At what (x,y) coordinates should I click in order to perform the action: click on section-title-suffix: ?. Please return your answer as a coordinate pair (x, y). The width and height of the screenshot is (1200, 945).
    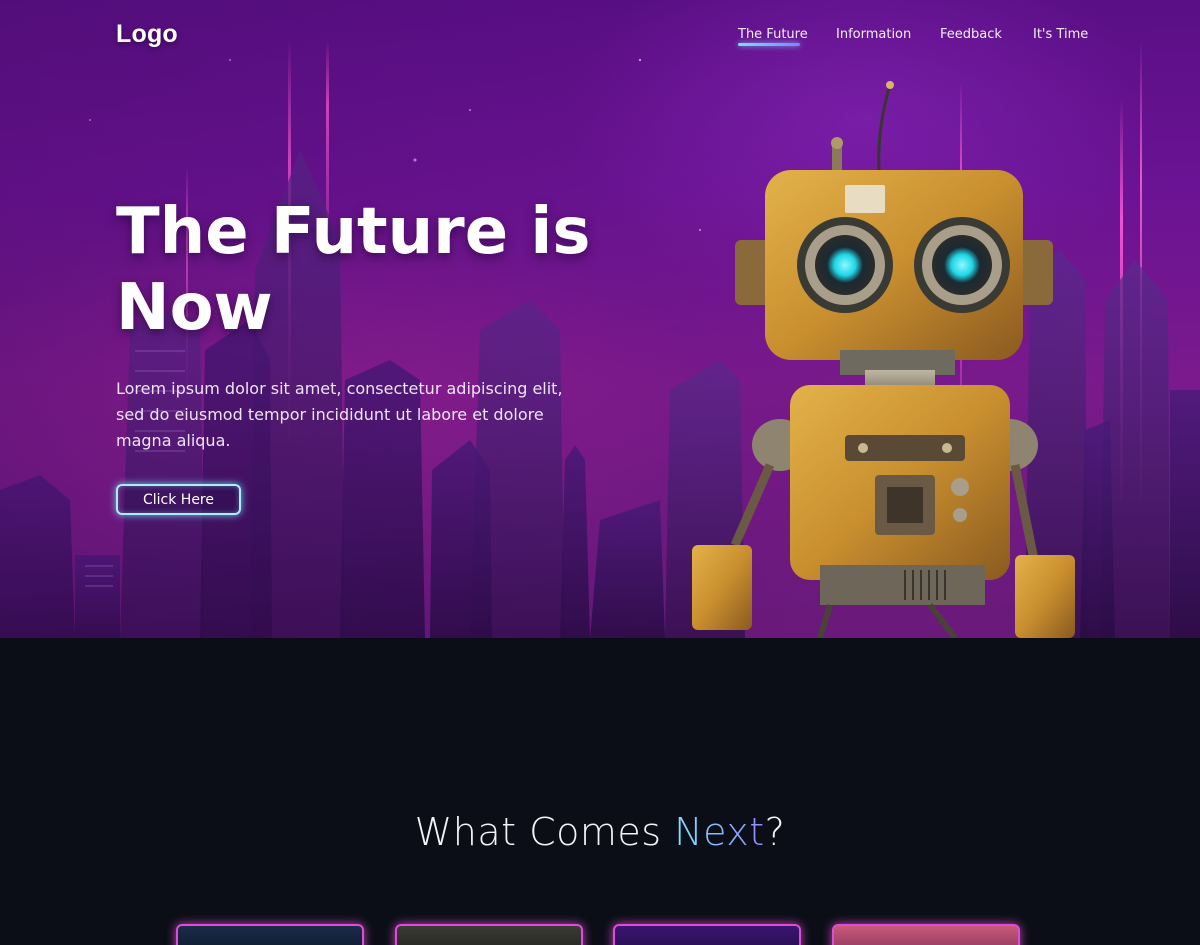
    Looking at the image, I should click on (775, 832).